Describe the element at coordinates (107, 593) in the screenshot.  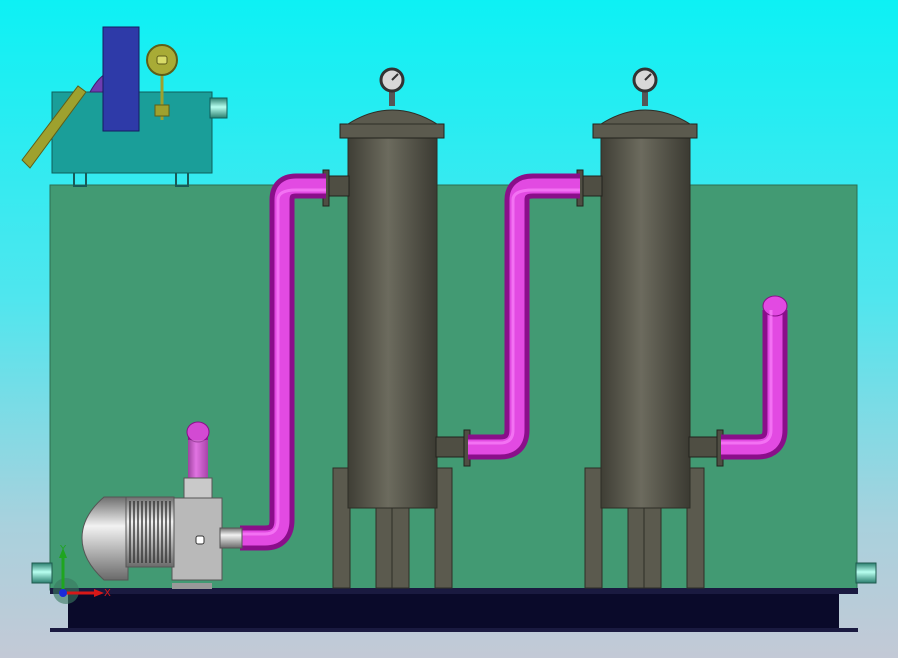
I see `triad-x-label: X` at that location.